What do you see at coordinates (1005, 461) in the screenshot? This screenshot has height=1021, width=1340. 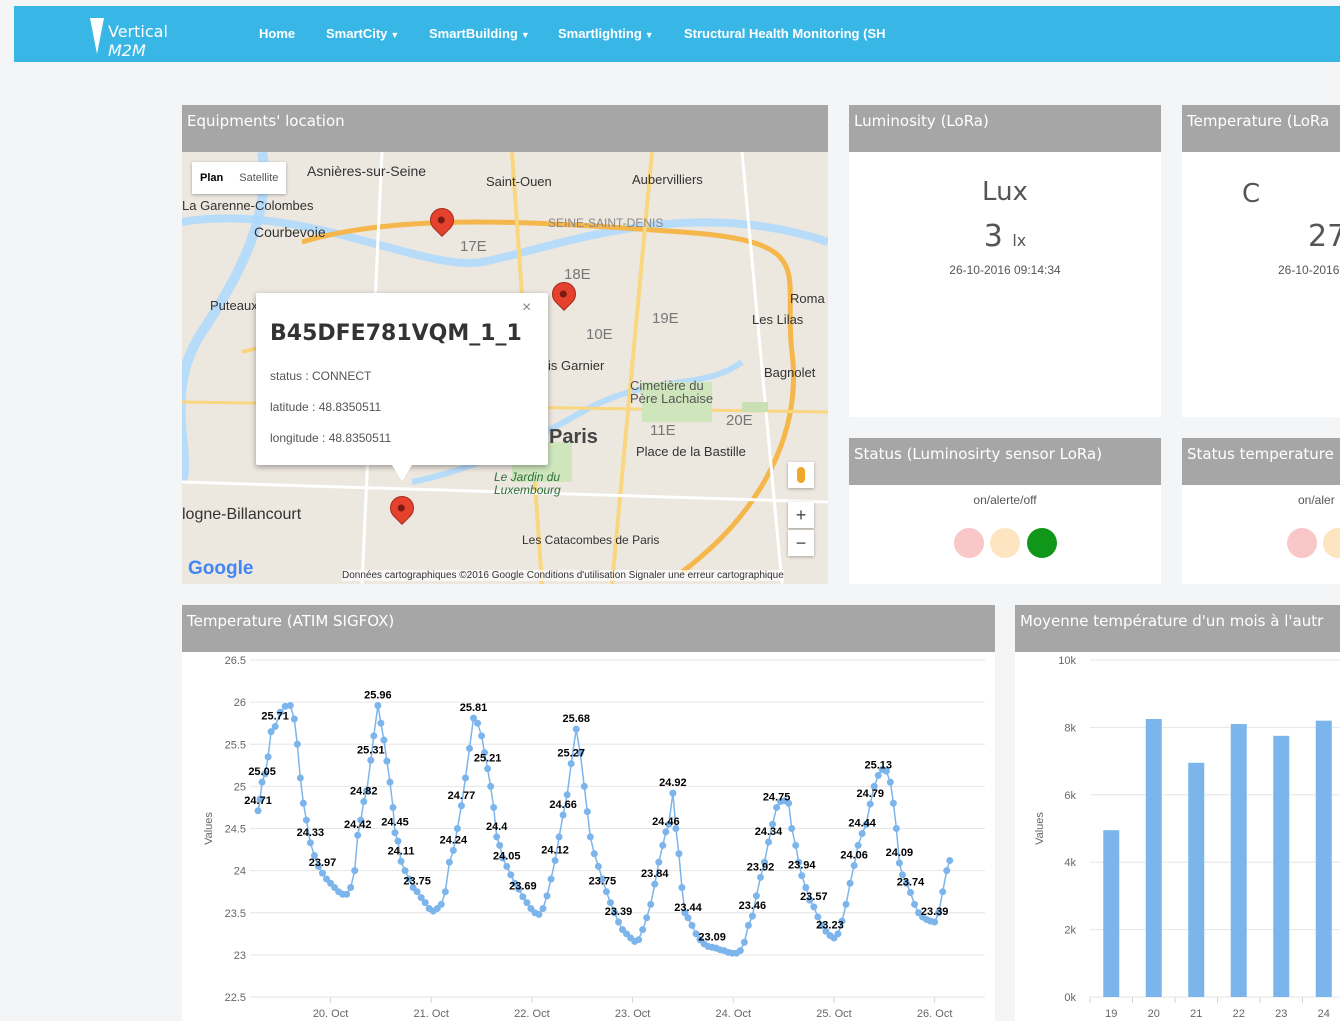 I see `panel-title: Status (Luminosirty sensor LoRa)` at bounding box center [1005, 461].